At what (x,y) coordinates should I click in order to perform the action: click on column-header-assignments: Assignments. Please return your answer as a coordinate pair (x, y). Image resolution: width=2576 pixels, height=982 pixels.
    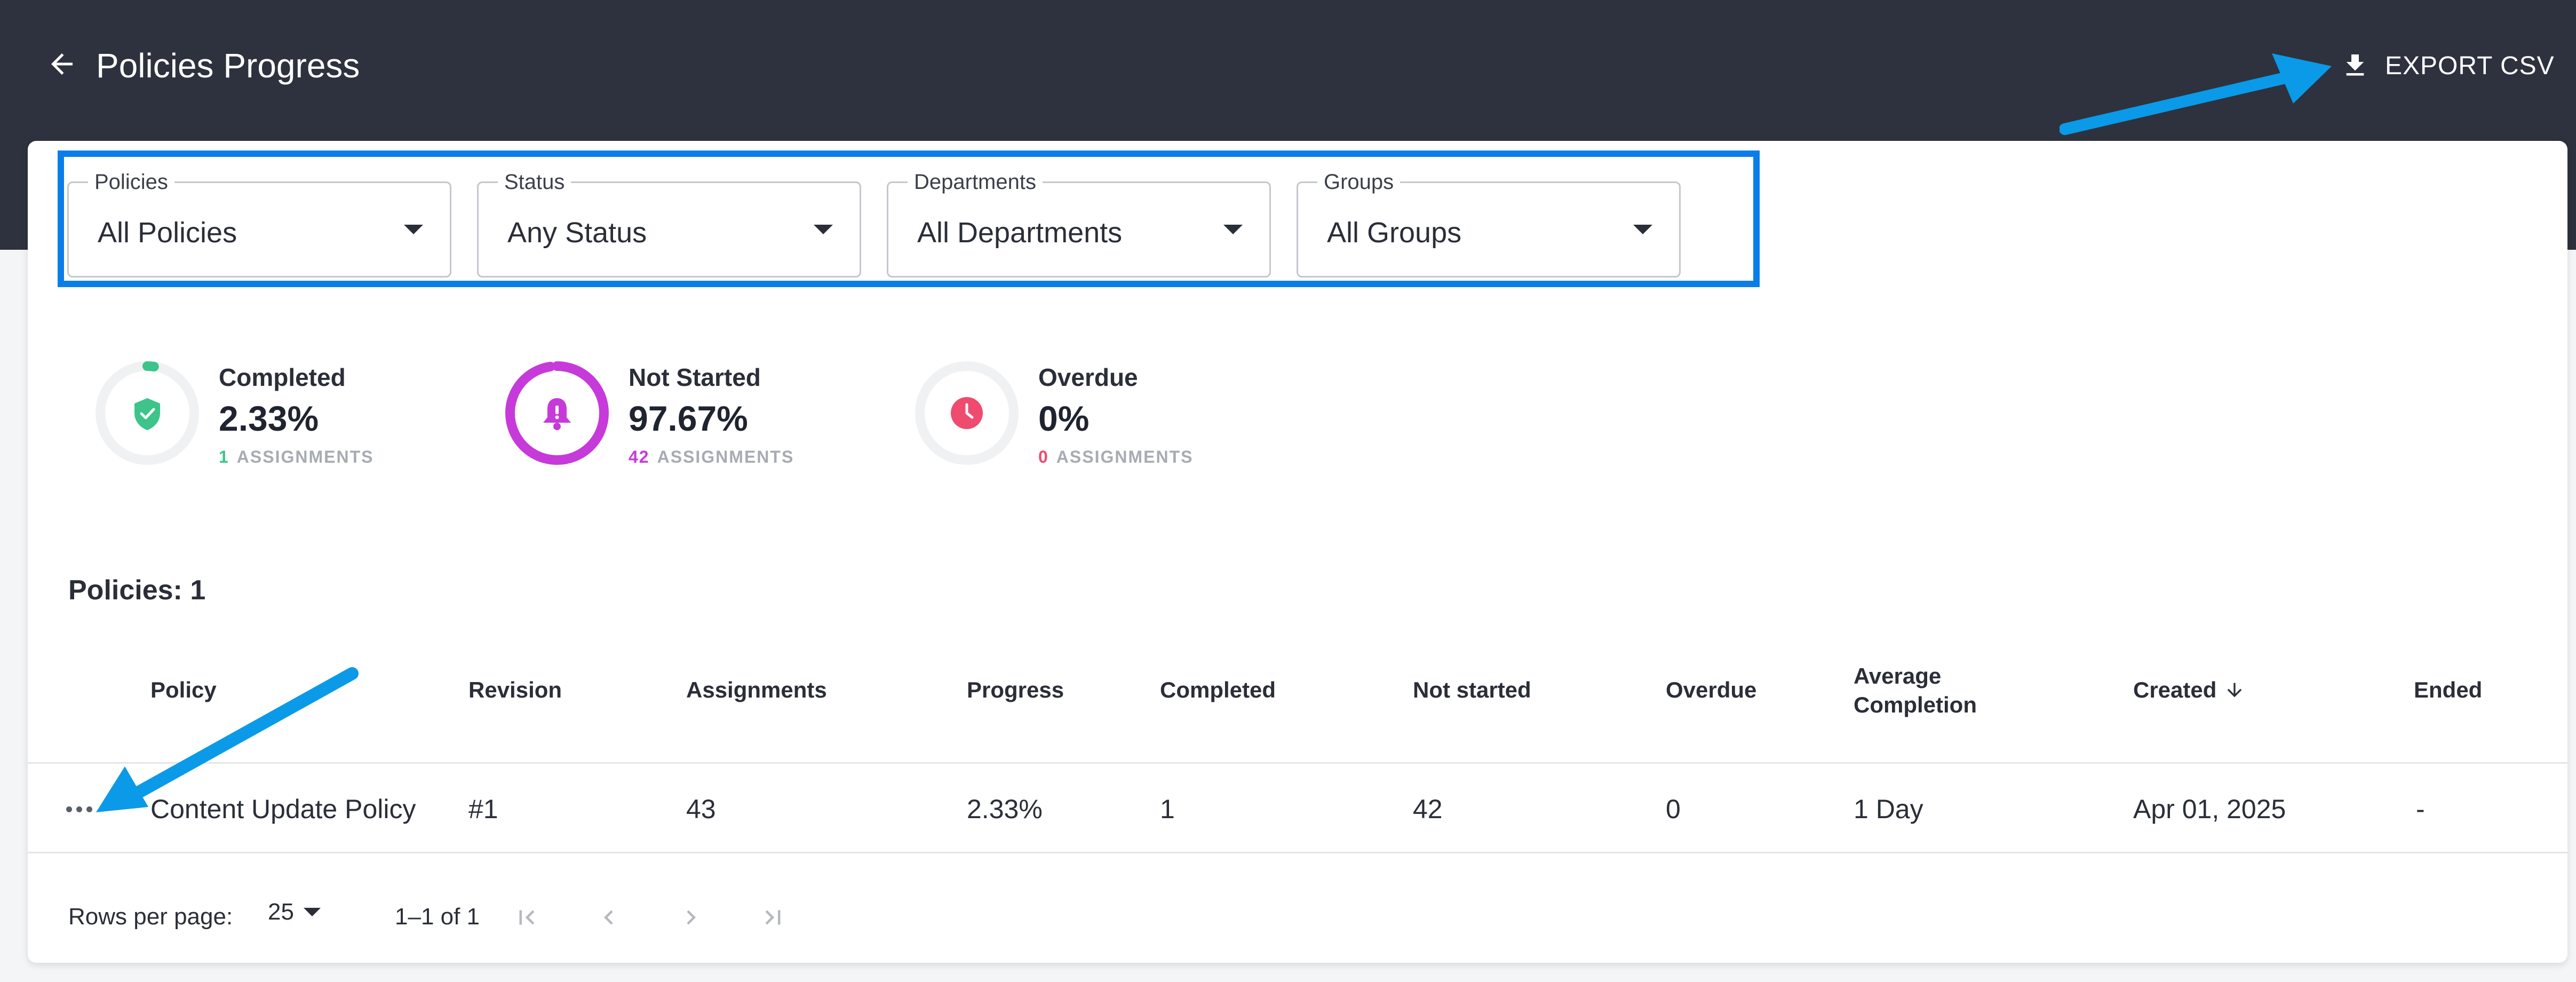
    Looking at the image, I should click on (756, 690).